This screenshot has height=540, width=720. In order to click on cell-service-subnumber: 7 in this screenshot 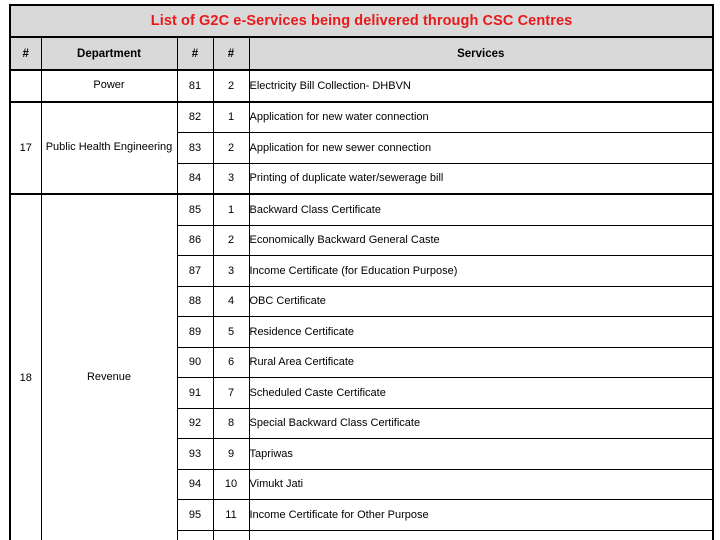, I will do `click(231, 393)`.